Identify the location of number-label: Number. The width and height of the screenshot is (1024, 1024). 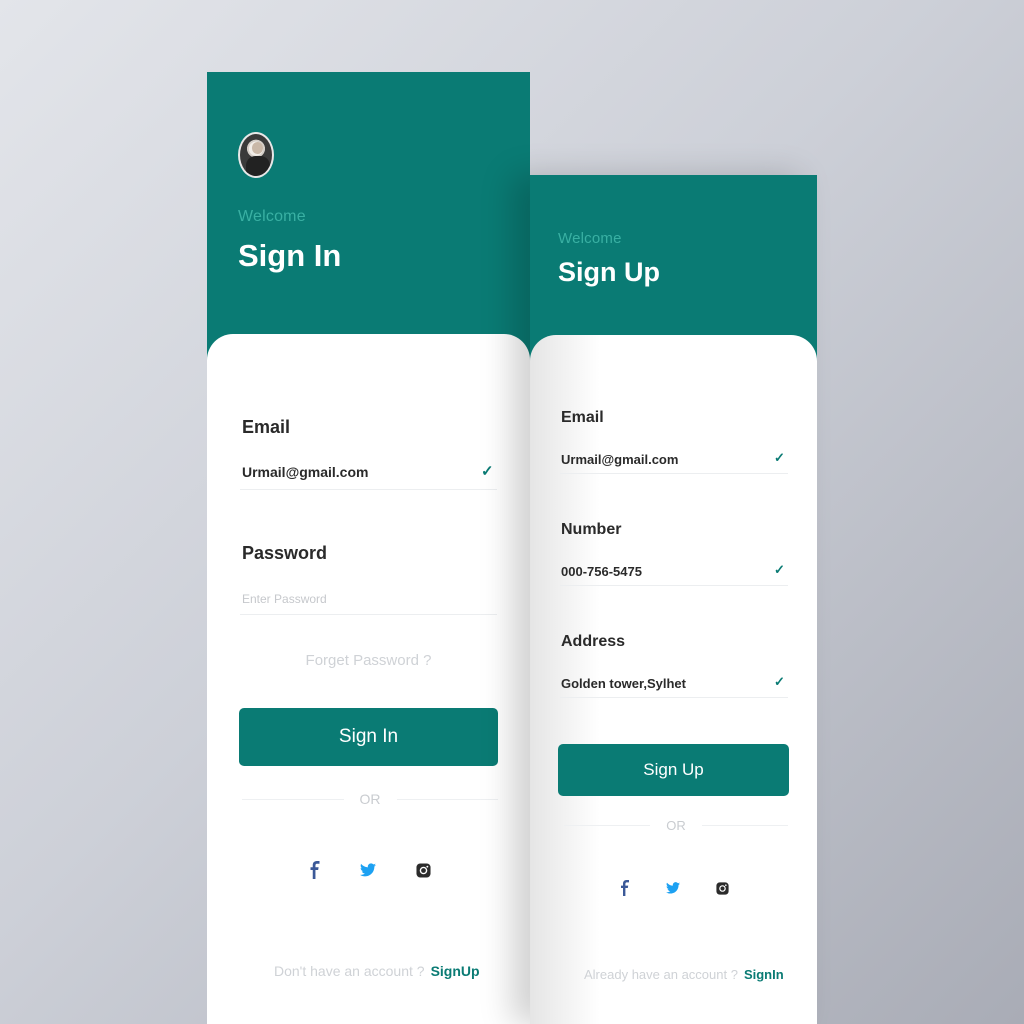
(591, 529).